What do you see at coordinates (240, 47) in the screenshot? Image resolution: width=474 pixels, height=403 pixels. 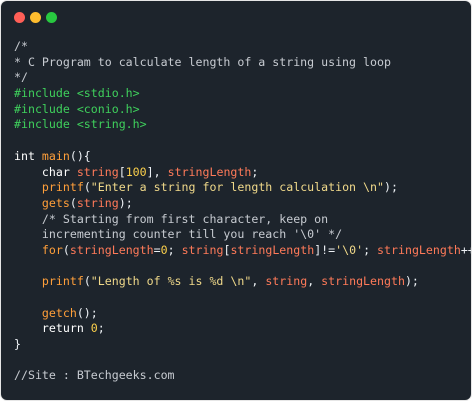 I see `code-line: /*` at bounding box center [240, 47].